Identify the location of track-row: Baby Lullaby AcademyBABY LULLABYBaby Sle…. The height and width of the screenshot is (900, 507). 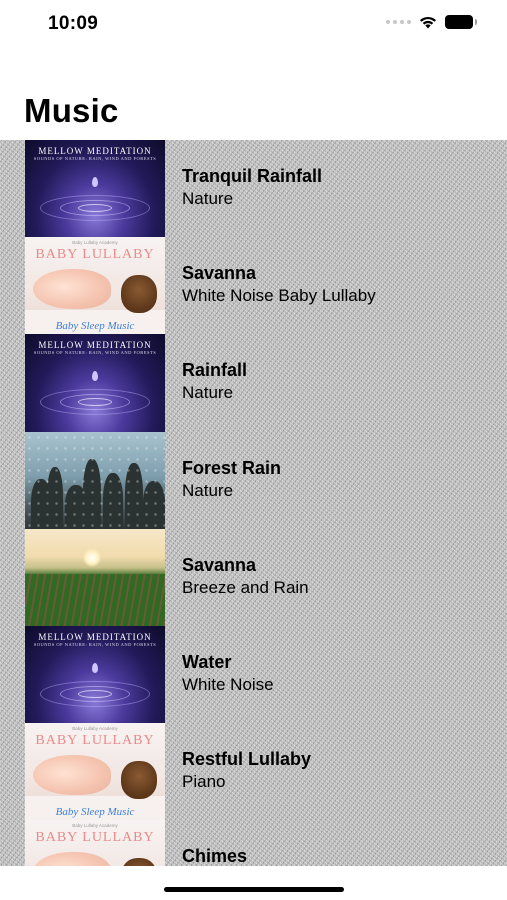
(253, 843).